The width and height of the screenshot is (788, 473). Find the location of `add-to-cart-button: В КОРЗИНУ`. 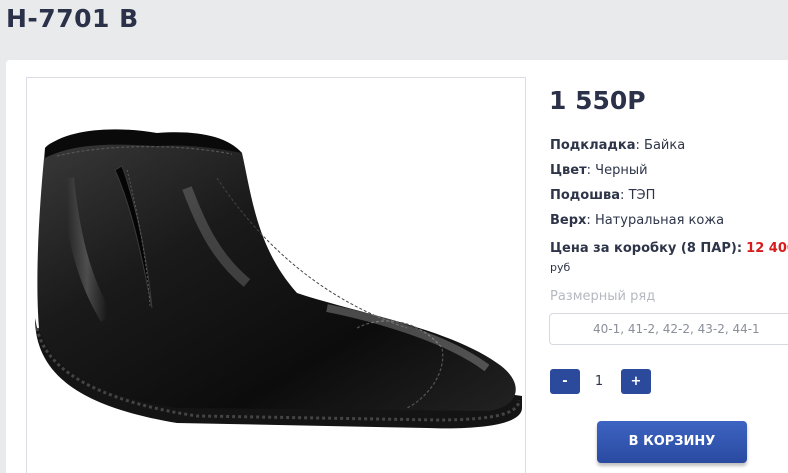

add-to-cart-button: В КОРЗИНУ is located at coordinates (672, 442).